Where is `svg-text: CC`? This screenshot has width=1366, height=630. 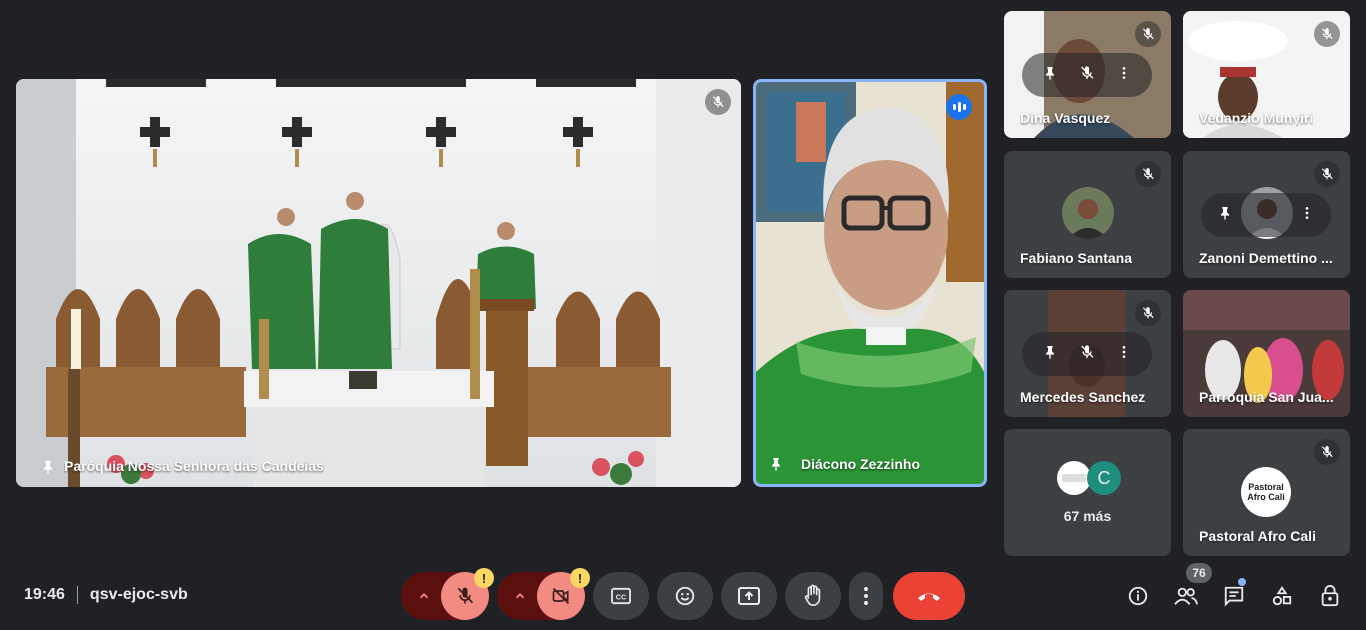 svg-text: CC is located at coordinates (621, 597).